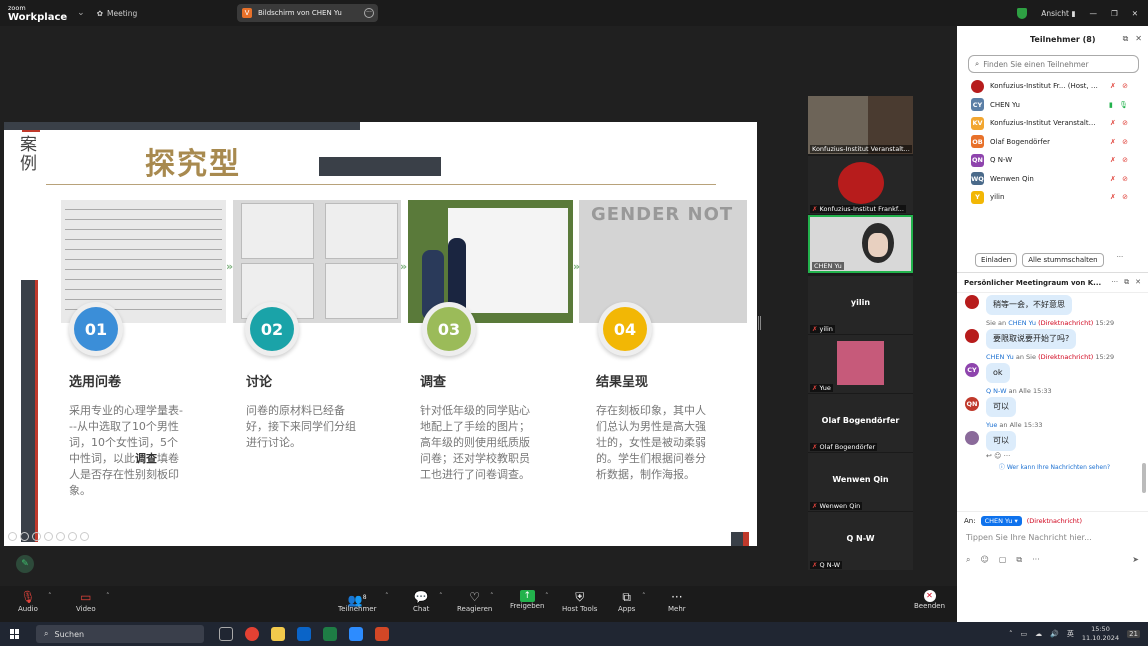  I want to click on zoom-icon, so click(356, 634).